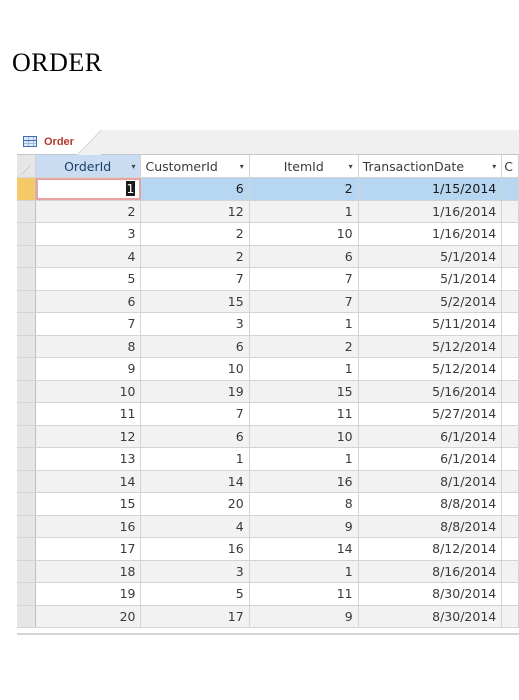  I want to click on cell-itemid: 10, so click(304, 436).